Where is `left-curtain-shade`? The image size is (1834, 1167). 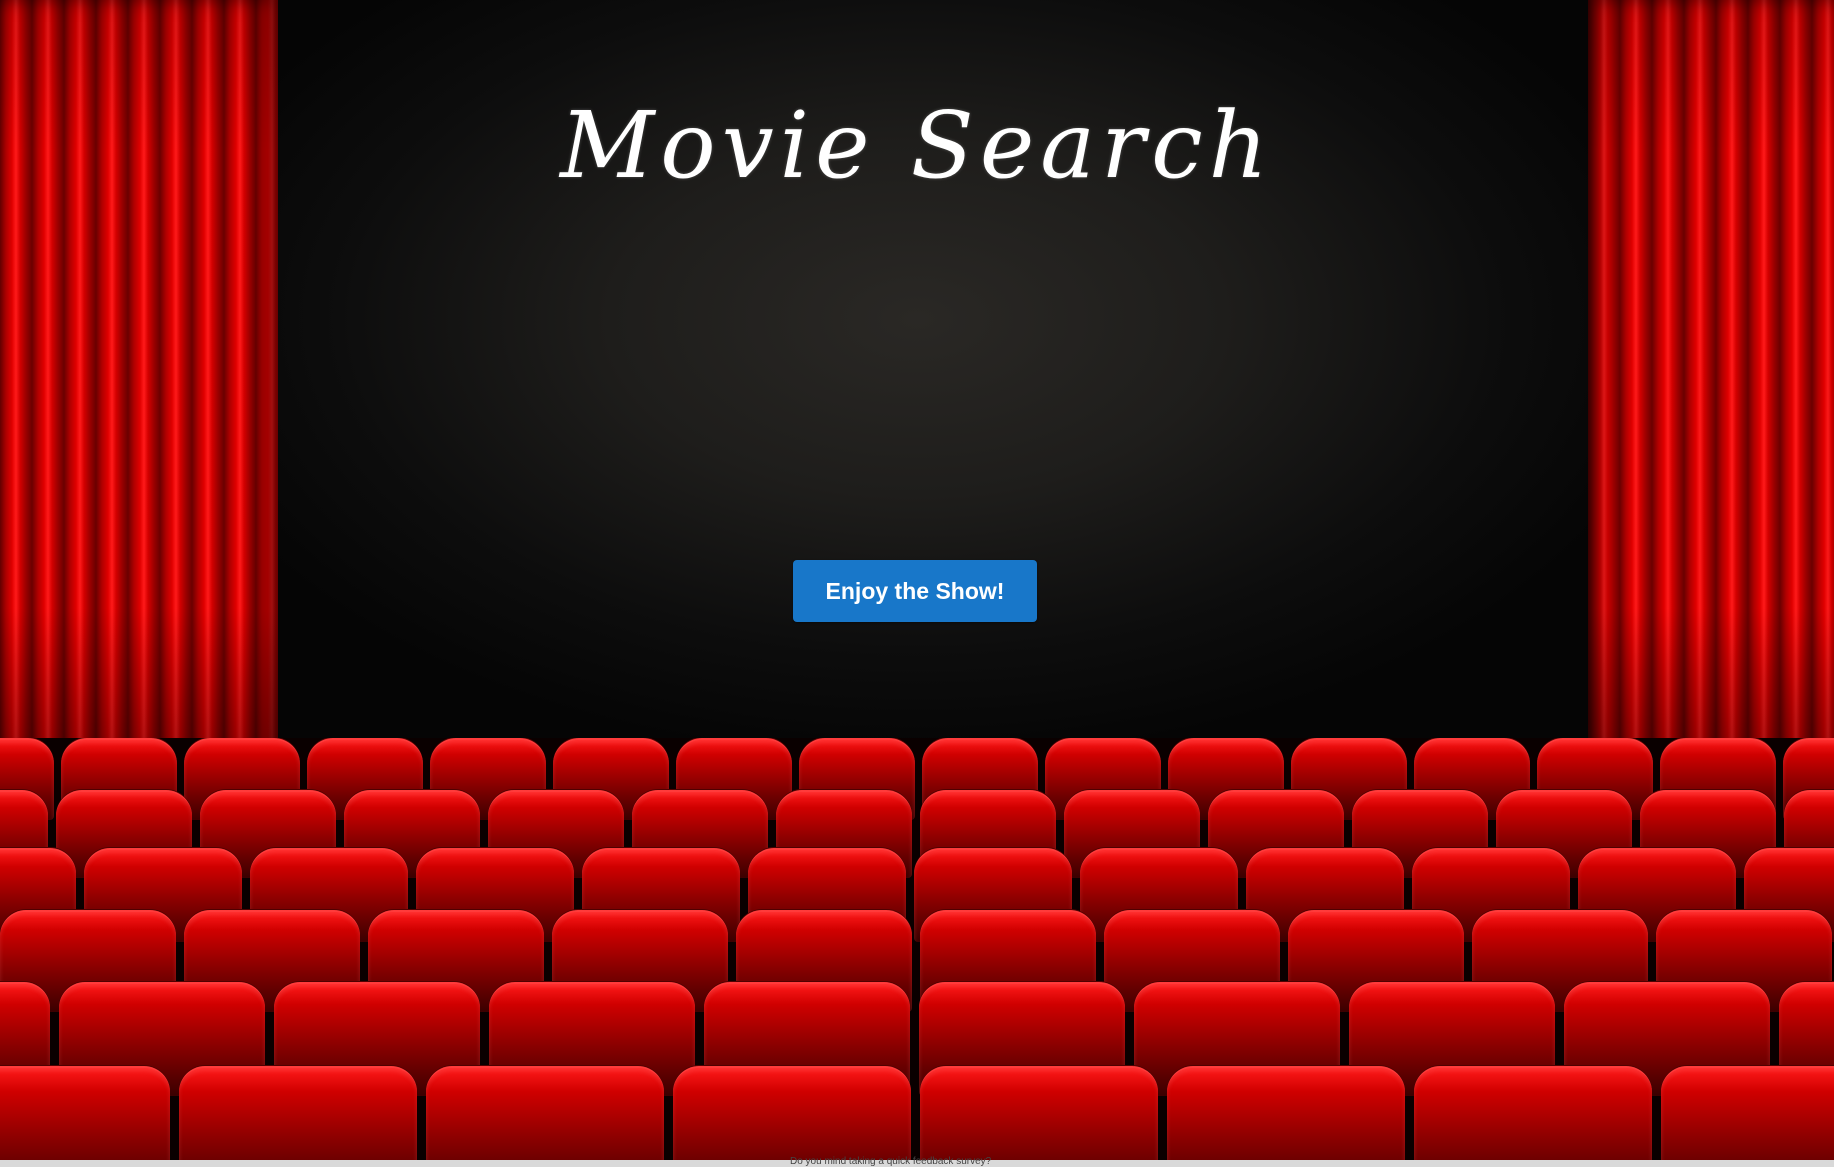
left-curtain-shade is located at coordinates (139, 380).